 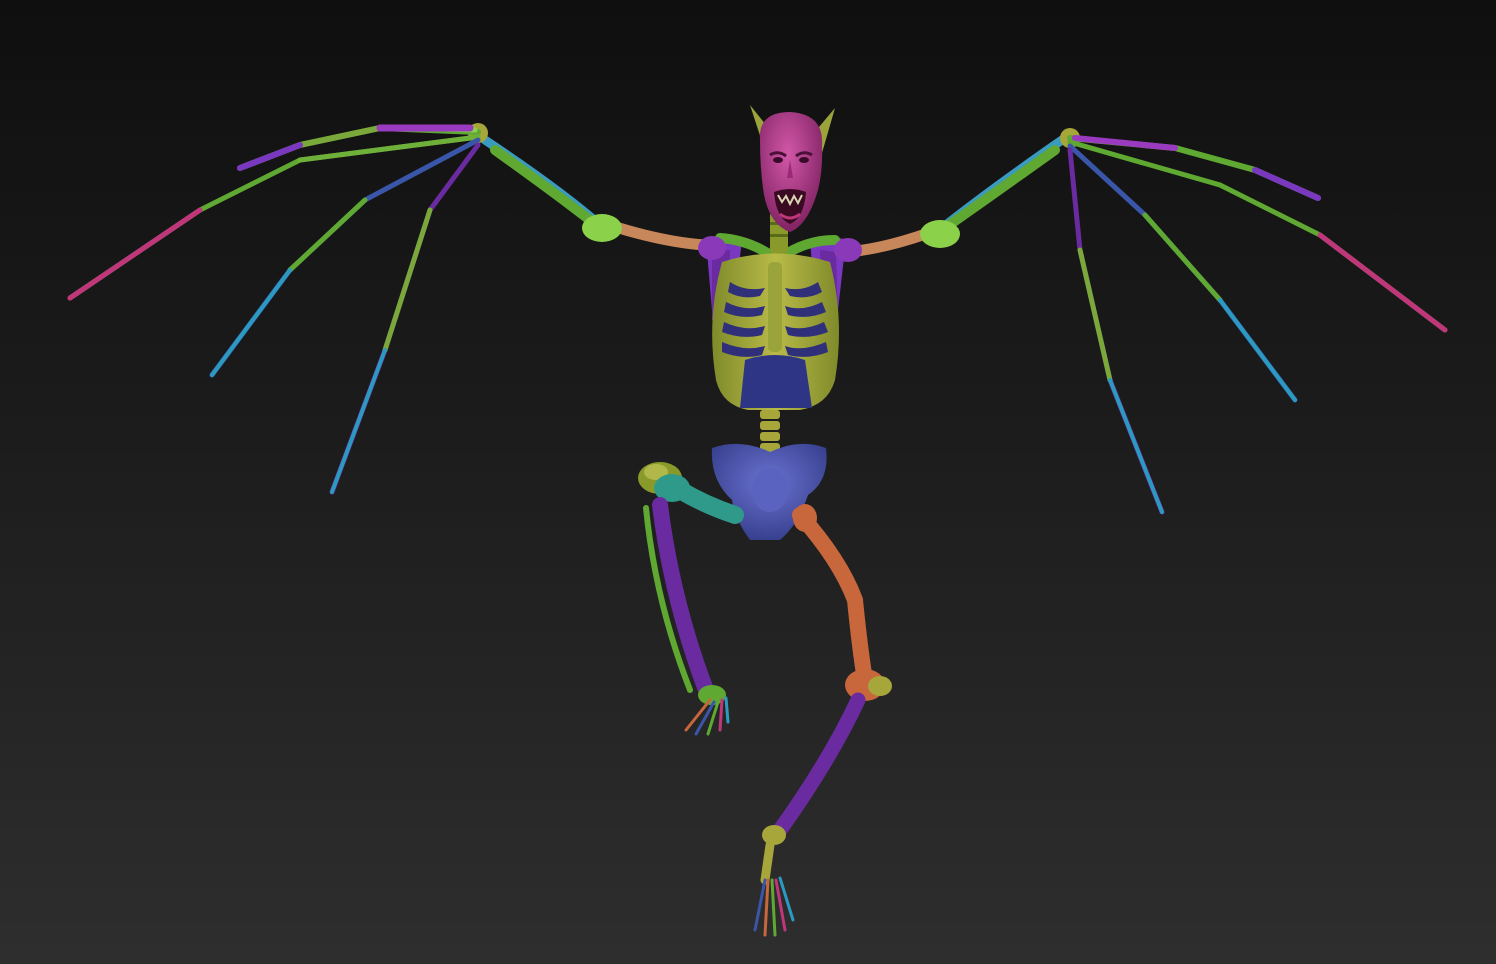 I want to click on ribcage, so click(x=775, y=331).